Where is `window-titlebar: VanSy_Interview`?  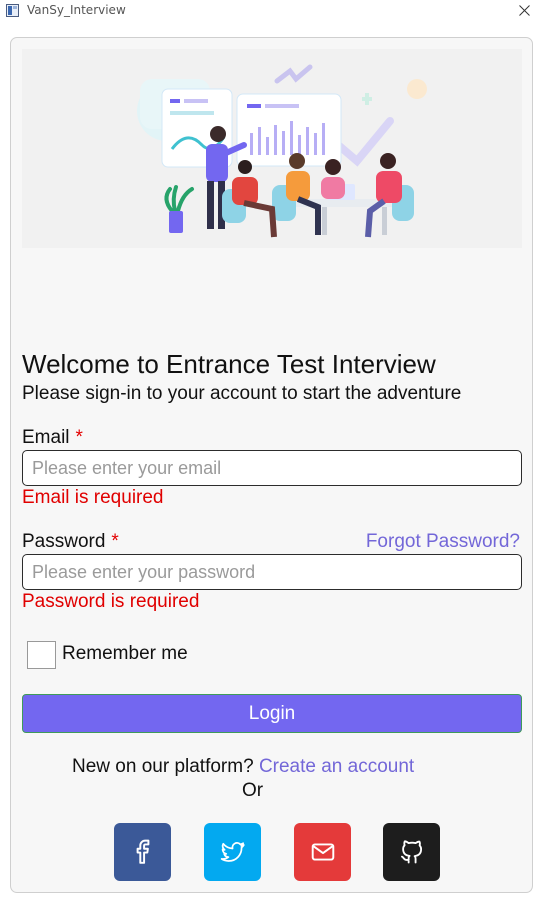 window-titlebar: VanSy_Interview is located at coordinates (269, 11).